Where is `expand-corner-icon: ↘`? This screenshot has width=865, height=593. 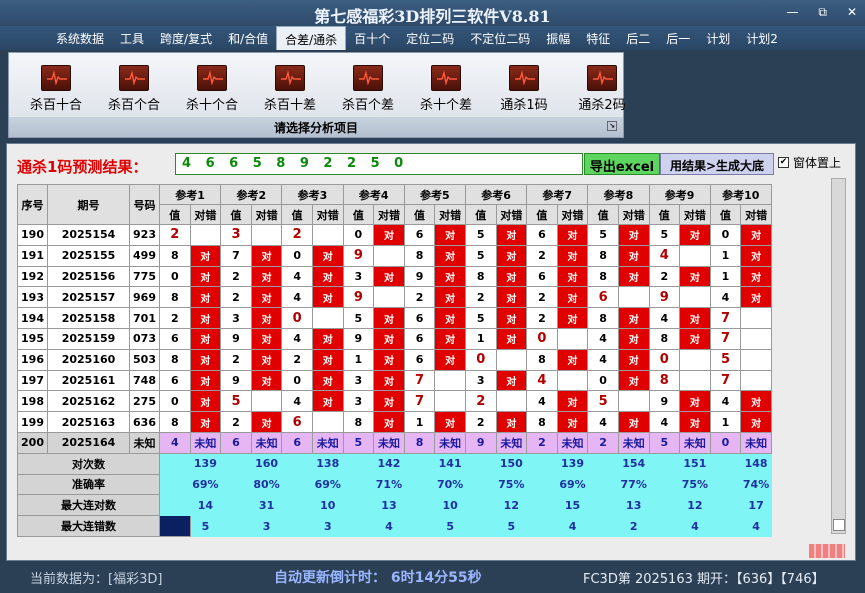
expand-corner-icon: ↘ is located at coordinates (612, 126).